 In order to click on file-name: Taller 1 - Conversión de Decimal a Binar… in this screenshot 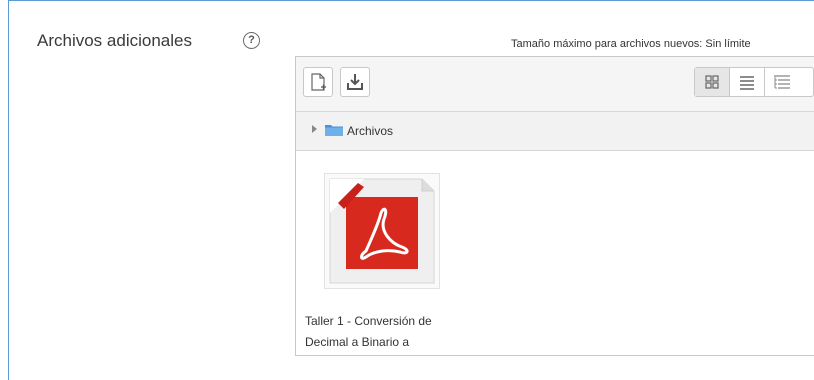, I will do `click(385, 332)`.